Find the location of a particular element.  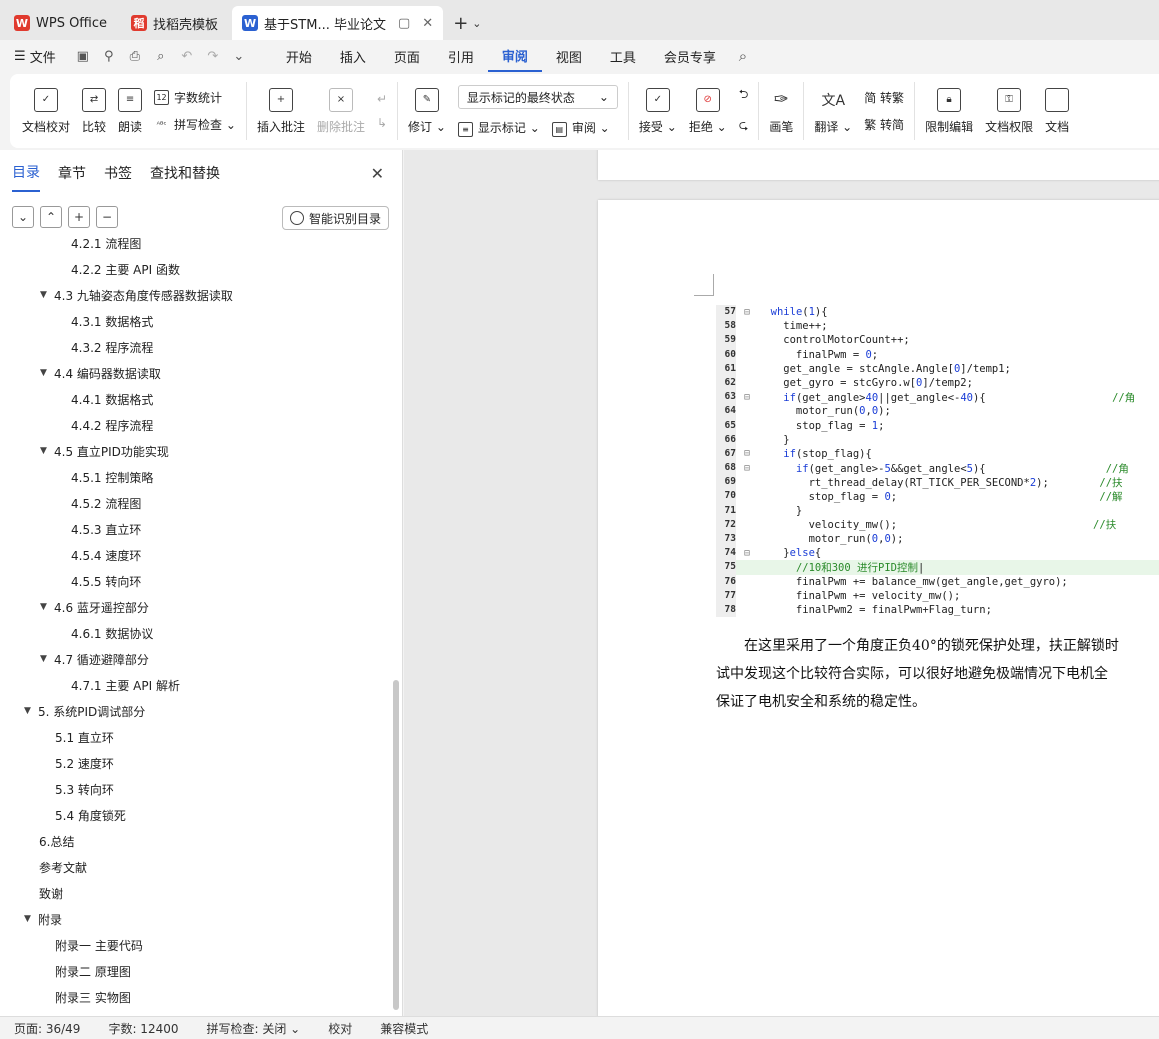

toc-item: ▼ 4.7 循迹避障部分 is located at coordinates (196, 659).